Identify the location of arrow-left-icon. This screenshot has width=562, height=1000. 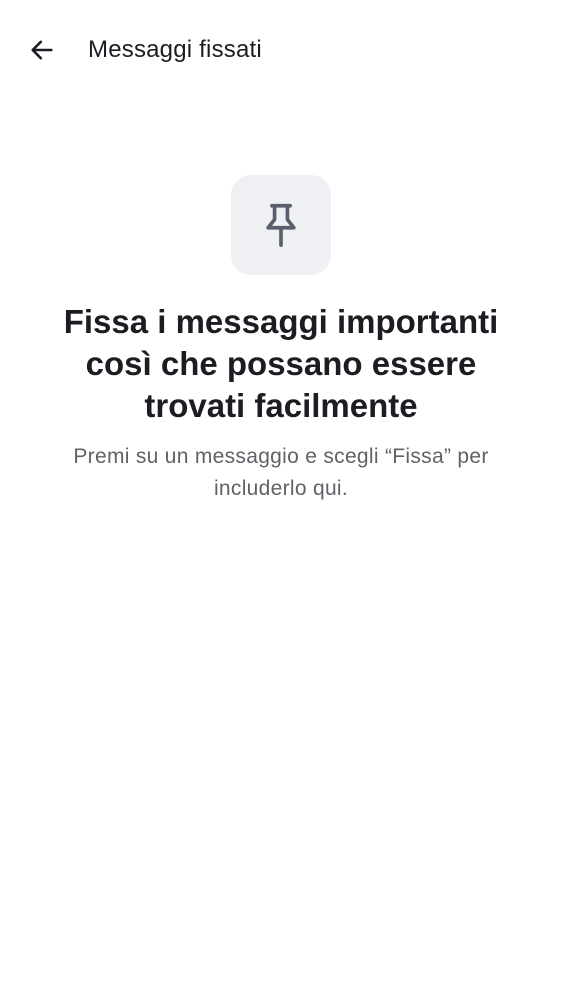
(42, 50).